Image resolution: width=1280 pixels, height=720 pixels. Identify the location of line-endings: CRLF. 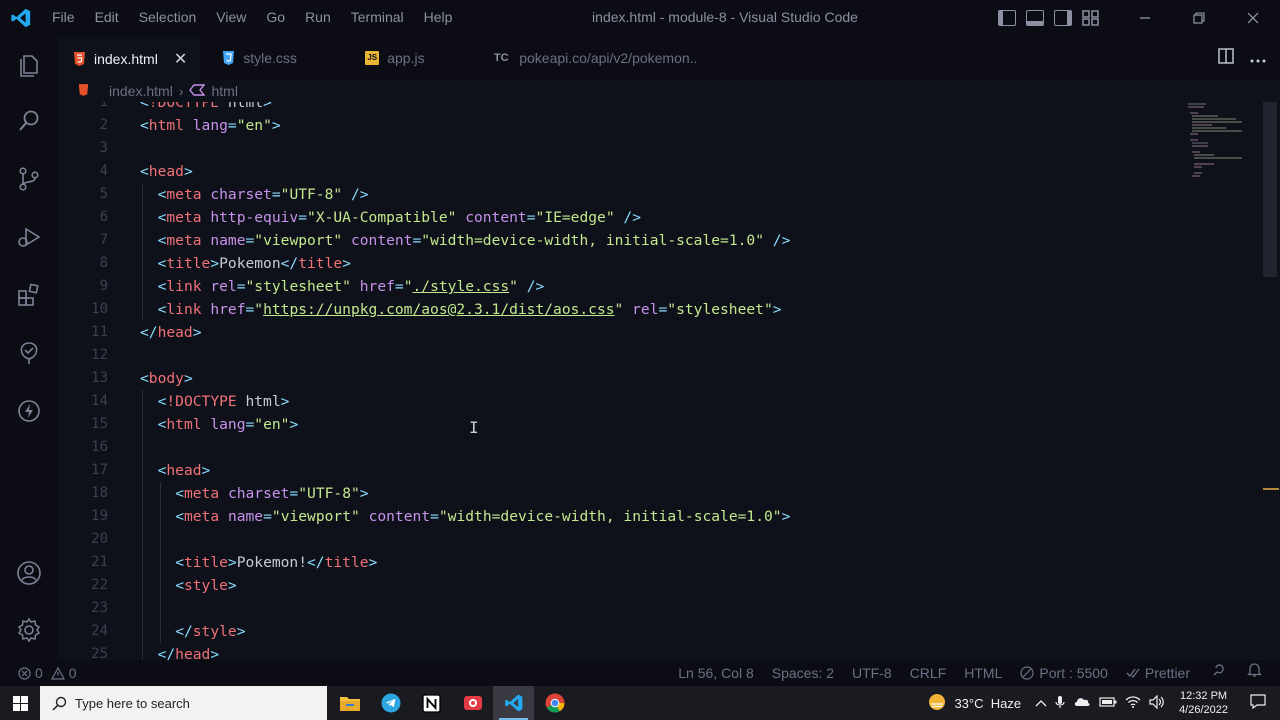
(928, 673).